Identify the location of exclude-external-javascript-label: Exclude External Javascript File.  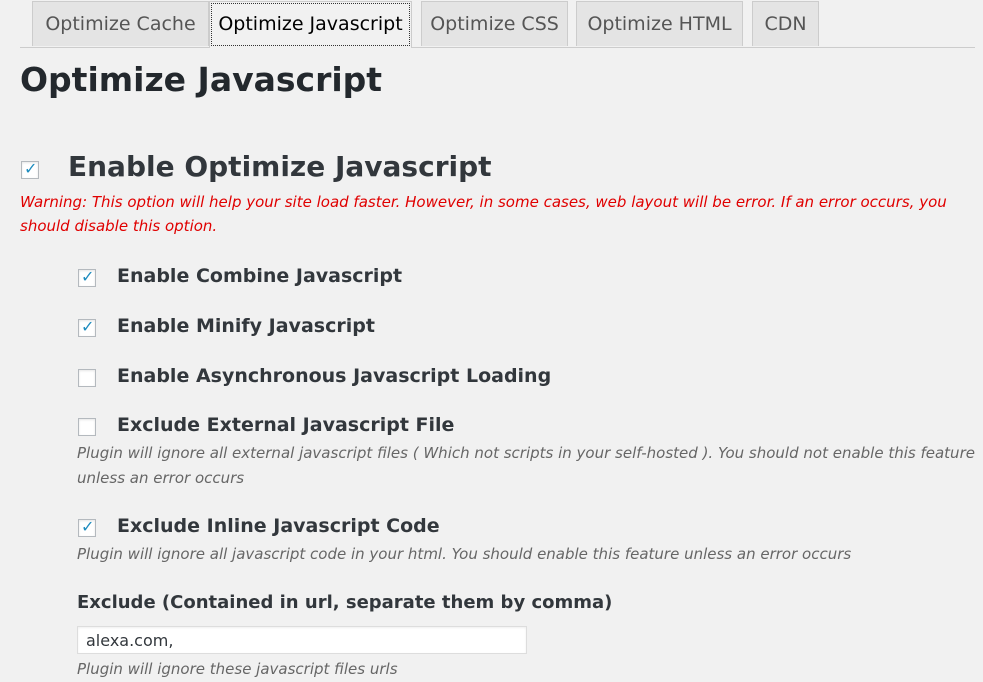
(286, 425).